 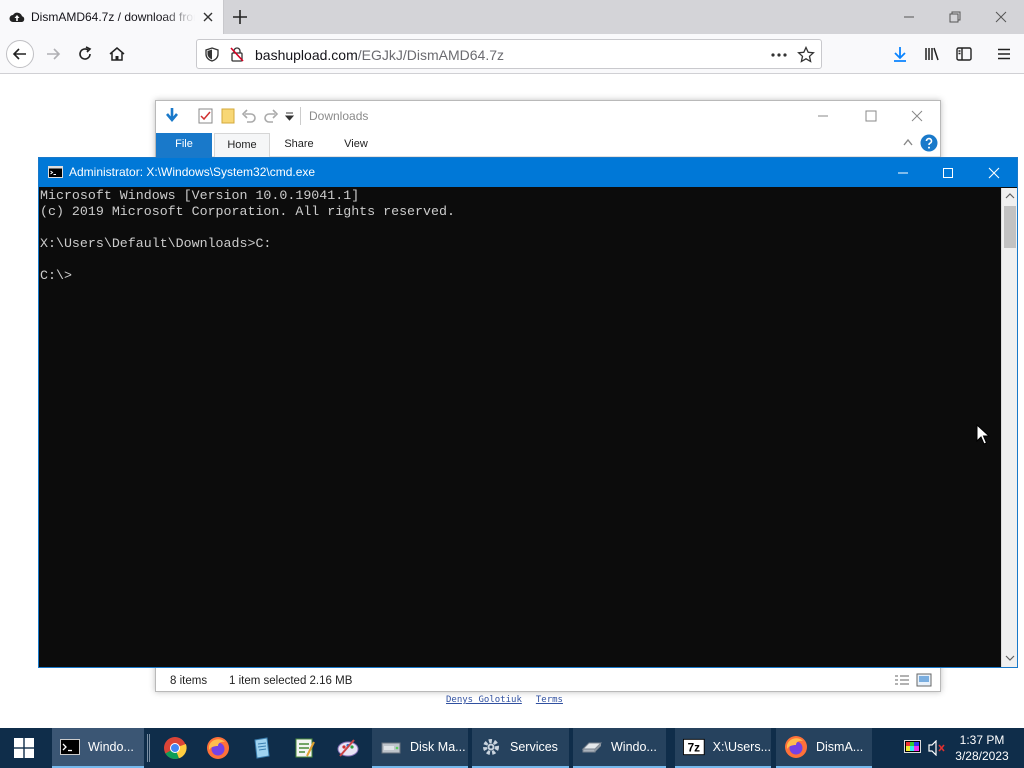 I want to click on details-view-icon, so click(x=902, y=680).